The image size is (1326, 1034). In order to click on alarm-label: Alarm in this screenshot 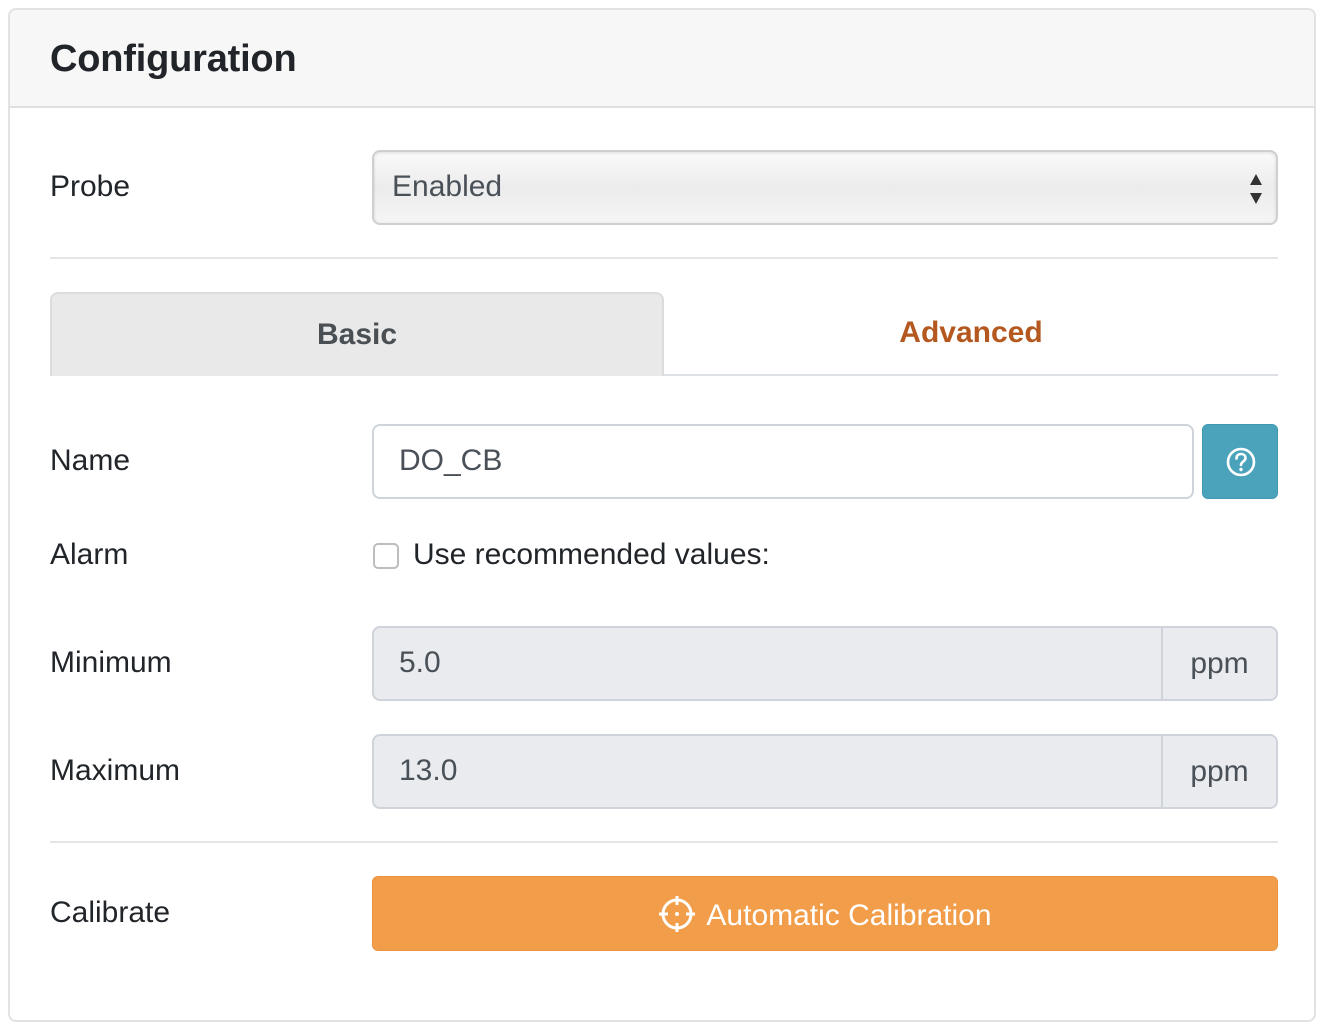, I will do `click(89, 554)`.